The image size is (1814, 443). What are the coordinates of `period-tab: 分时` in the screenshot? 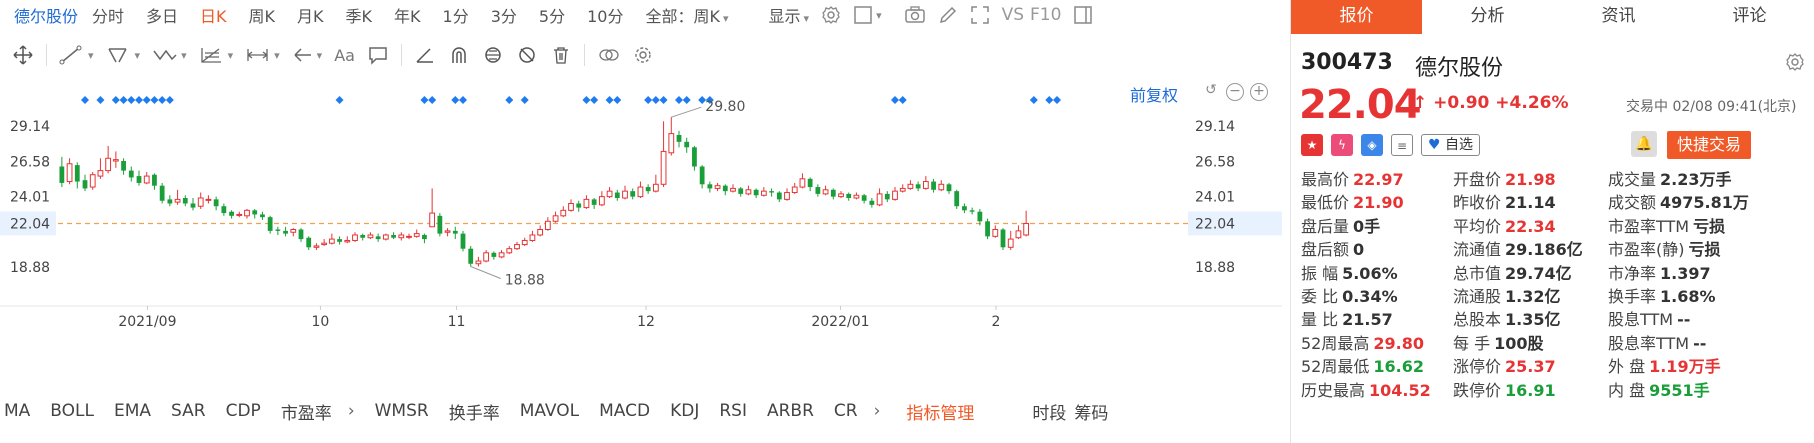 It's located at (108, 15).